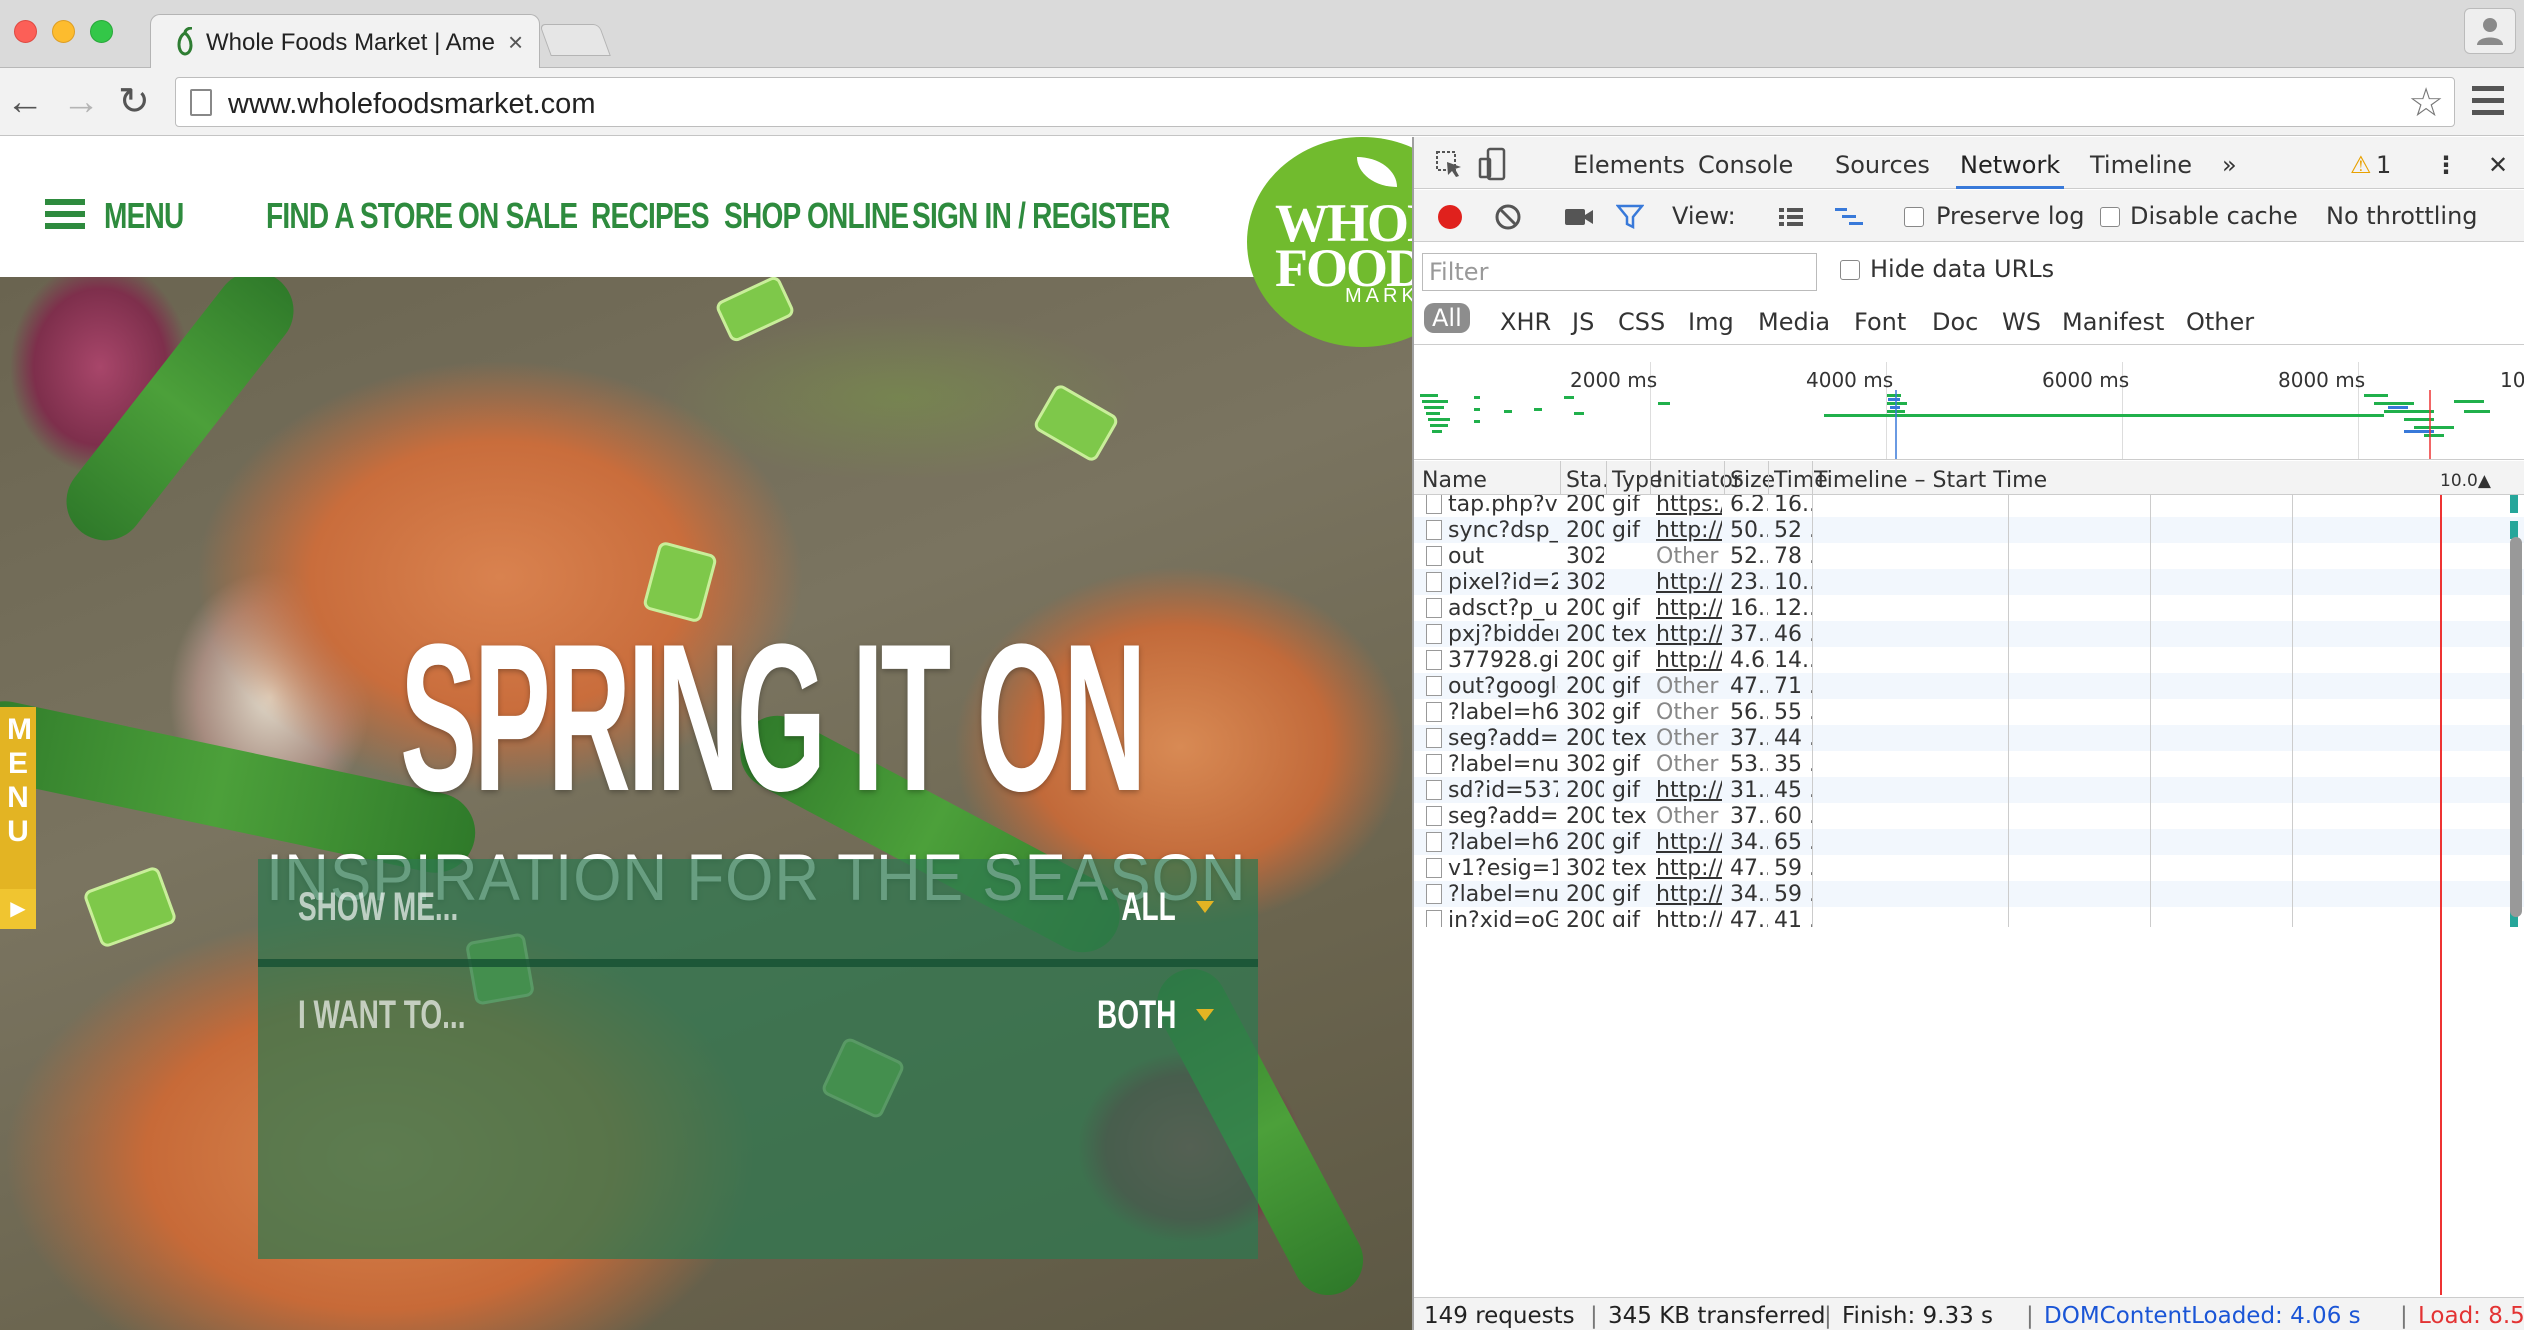 The image size is (2524, 1330). I want to click on requests-scrollbar, so click(2516, 727).